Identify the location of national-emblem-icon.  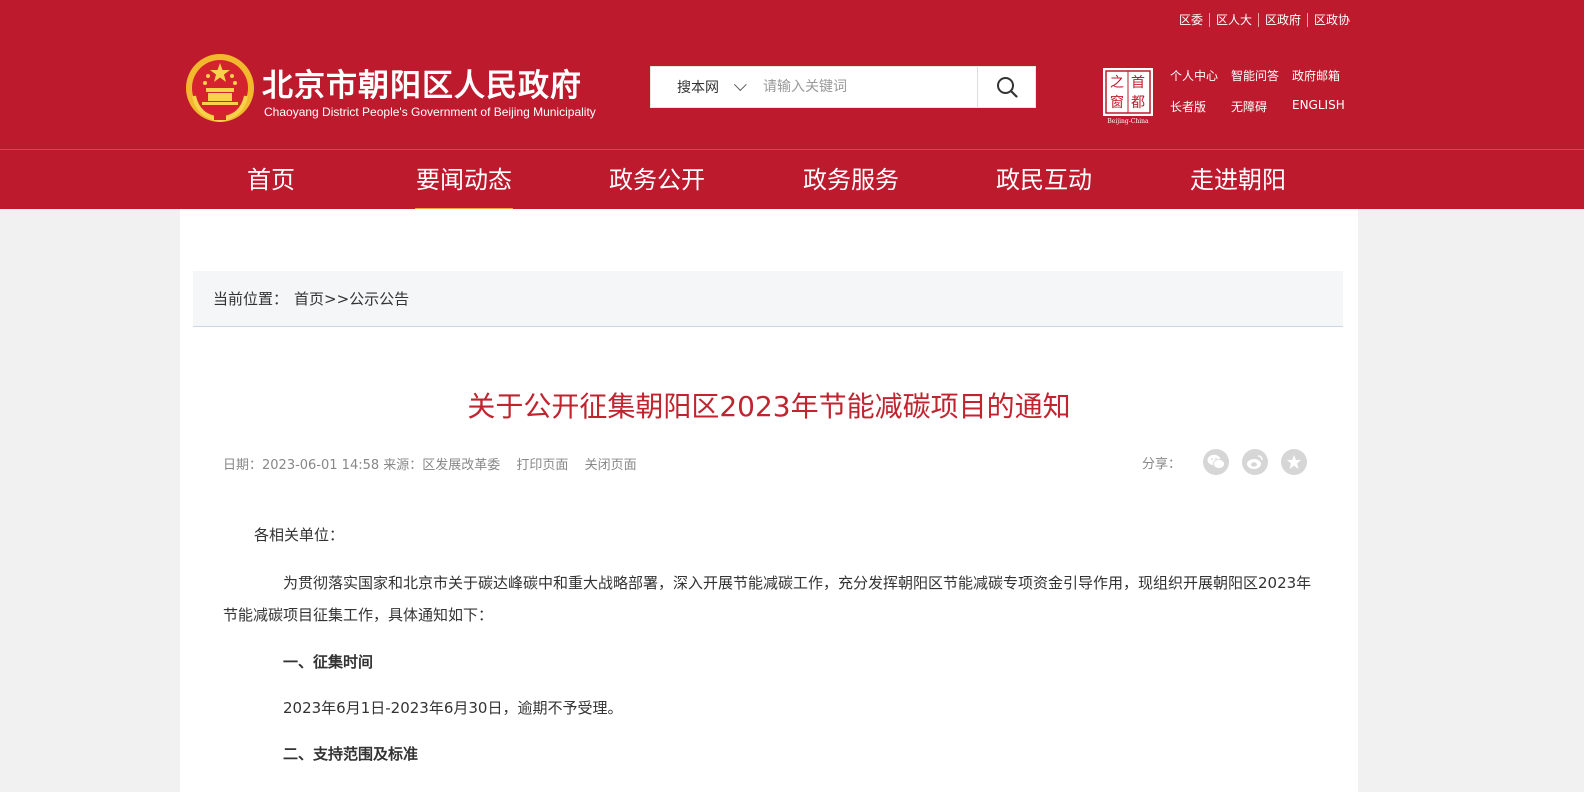
(220, 88).